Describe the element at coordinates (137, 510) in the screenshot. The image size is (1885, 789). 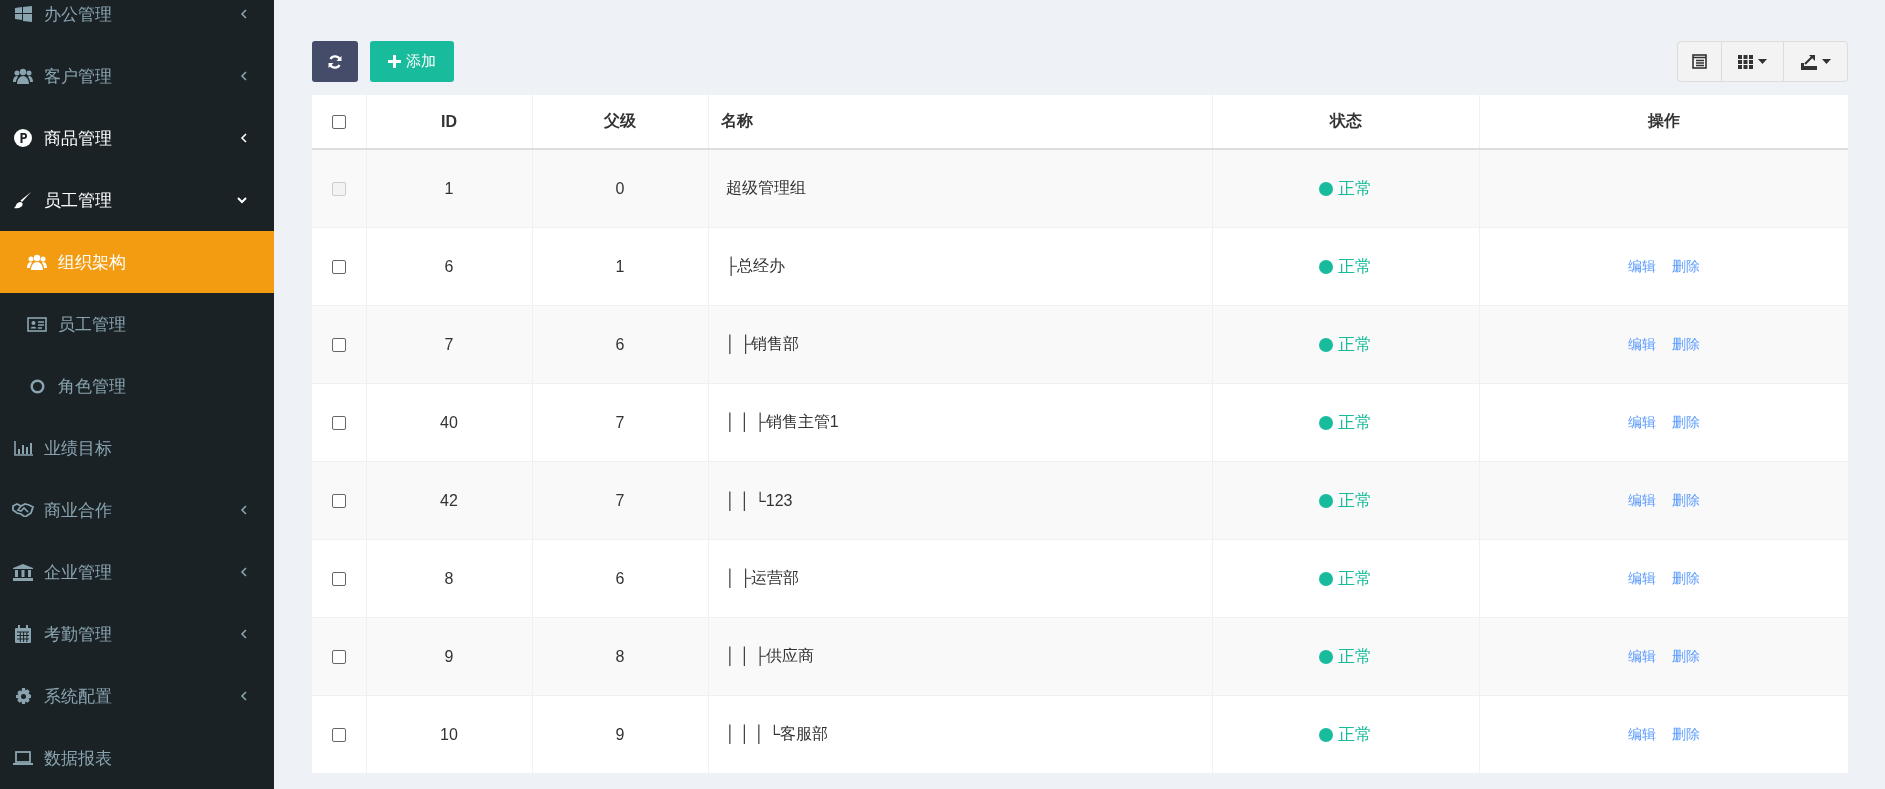
I see `sidebar-item: 商业合作` at that location.